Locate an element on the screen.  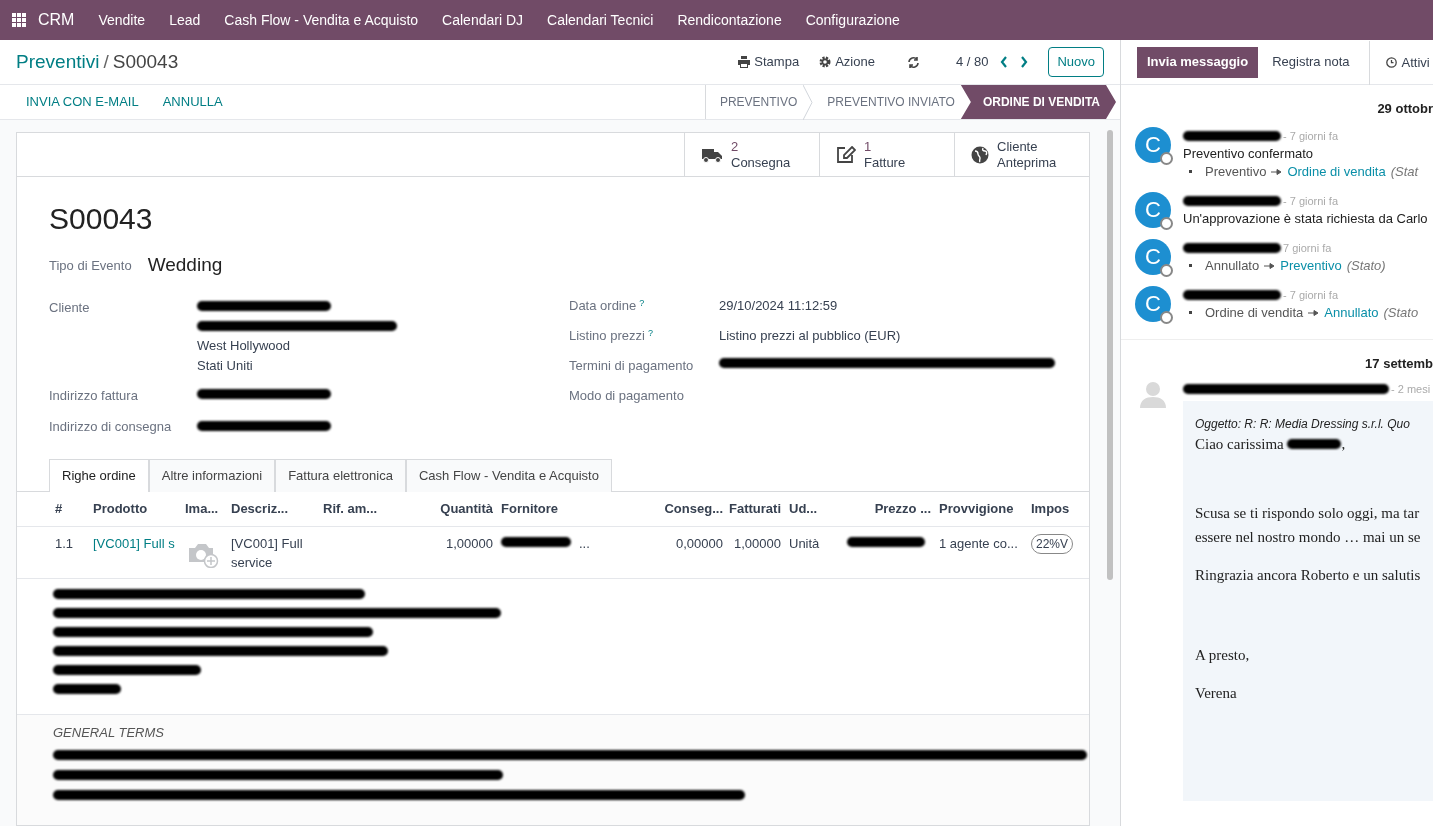
email-text: A presto, is located at coordinates (1223, 655).